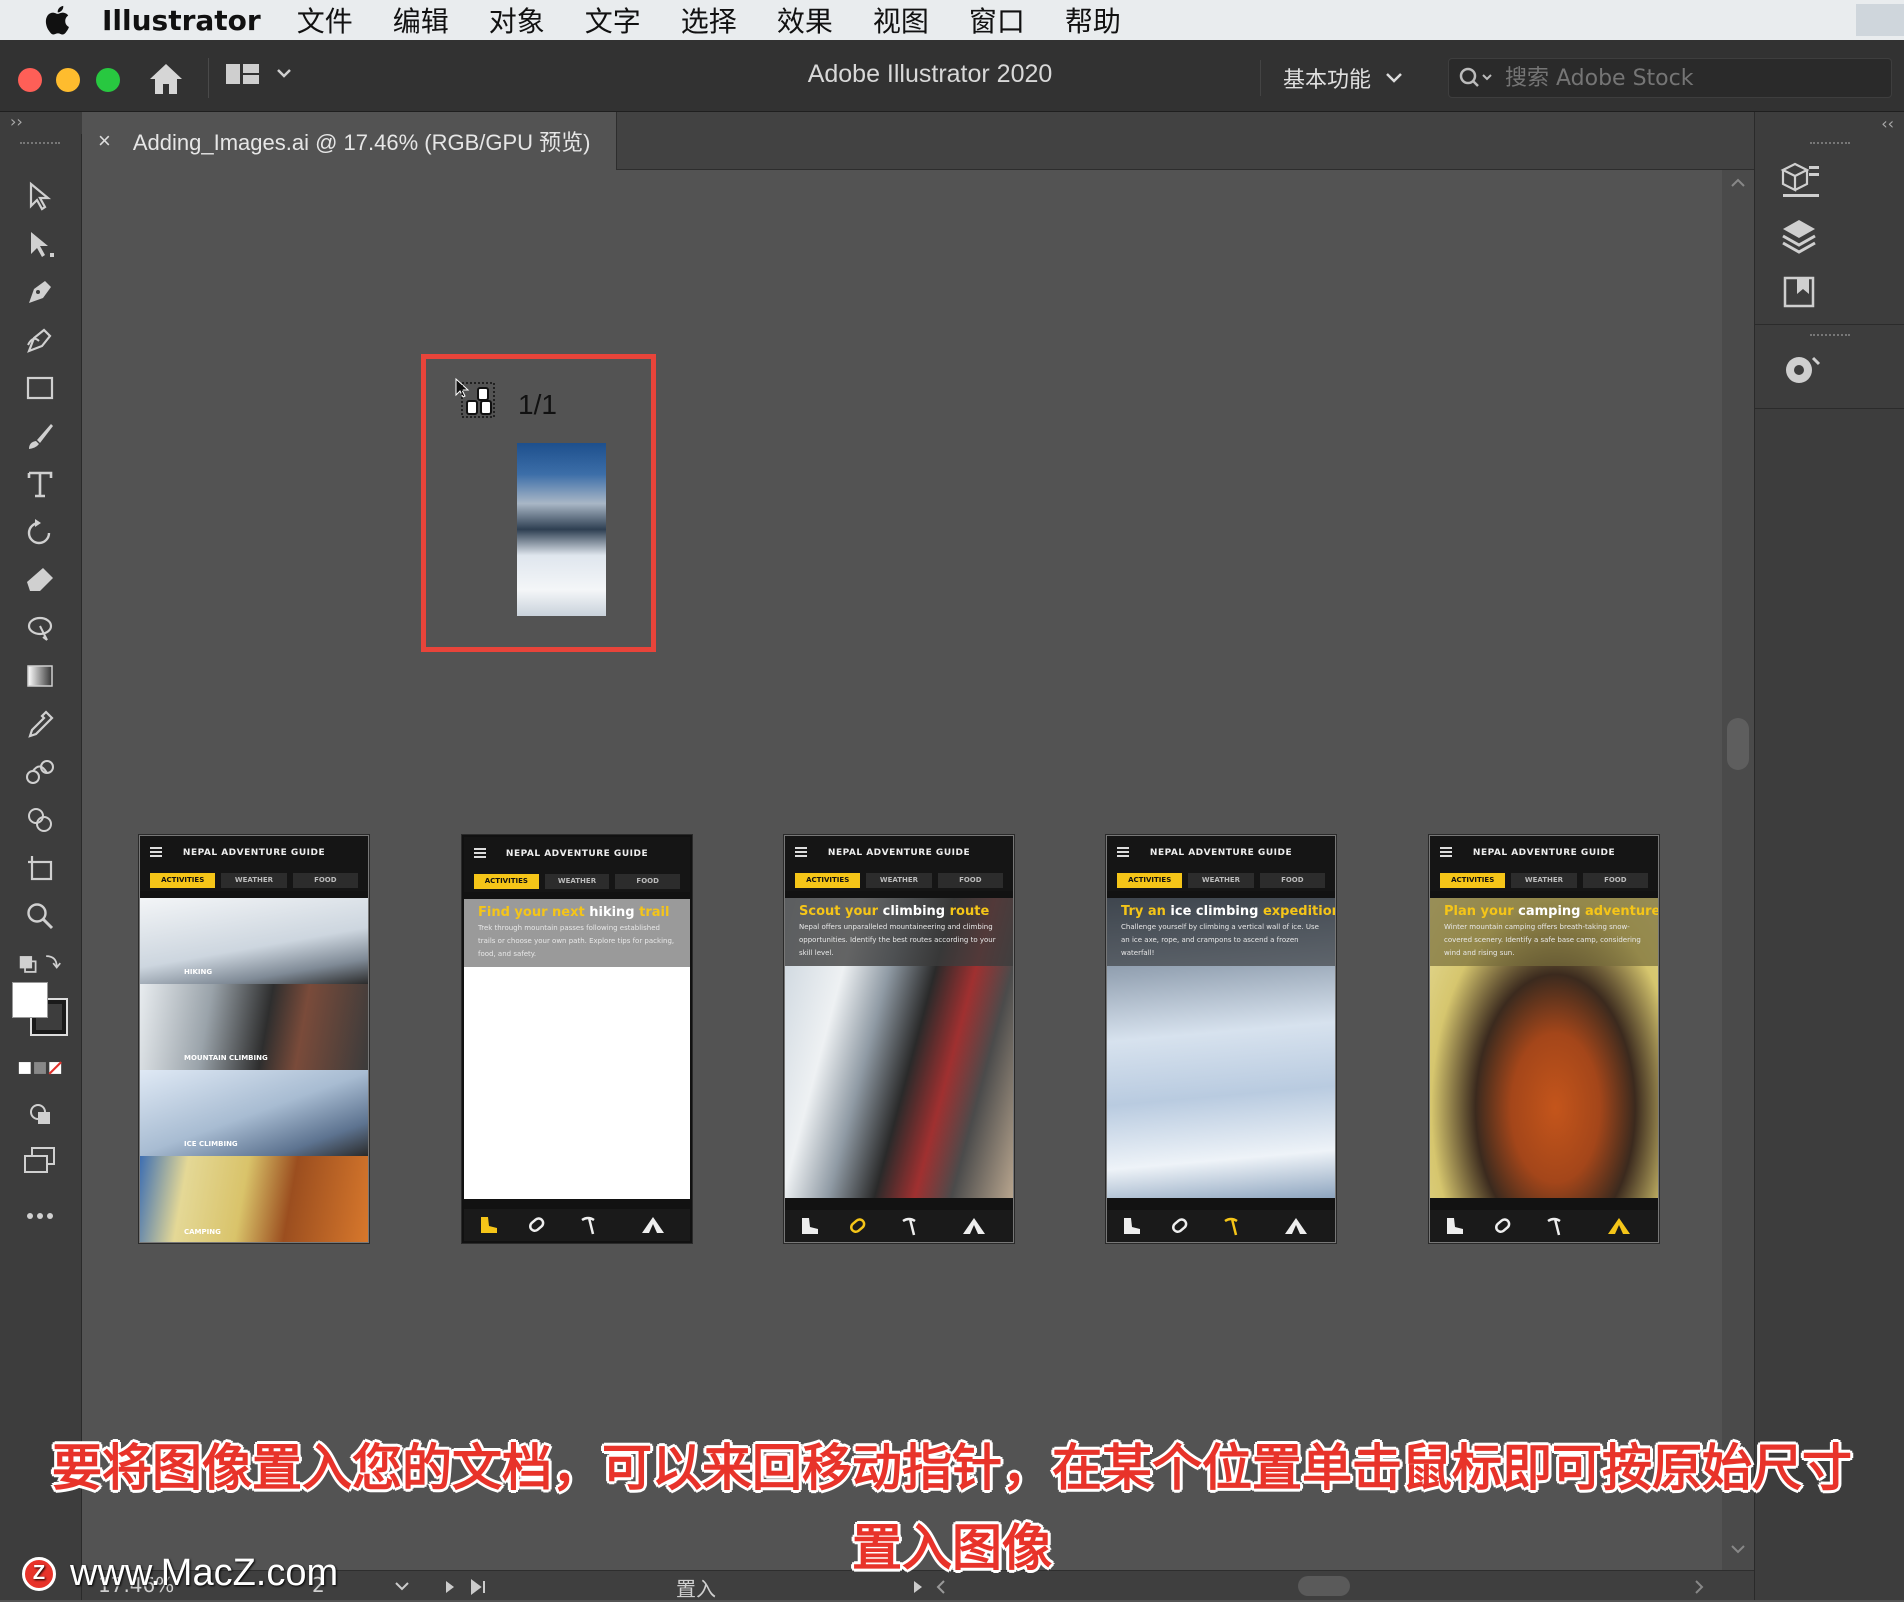  Describe the element at coordinates (1829, 856) in the screenshot. I see `collapsed-panels: ‹‹` at that location.